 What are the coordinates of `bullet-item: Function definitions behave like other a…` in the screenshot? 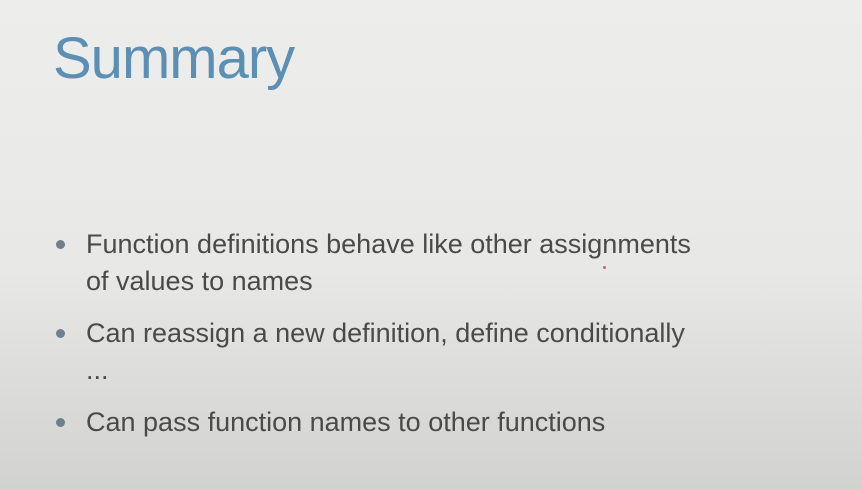 It's located at (451, 263).